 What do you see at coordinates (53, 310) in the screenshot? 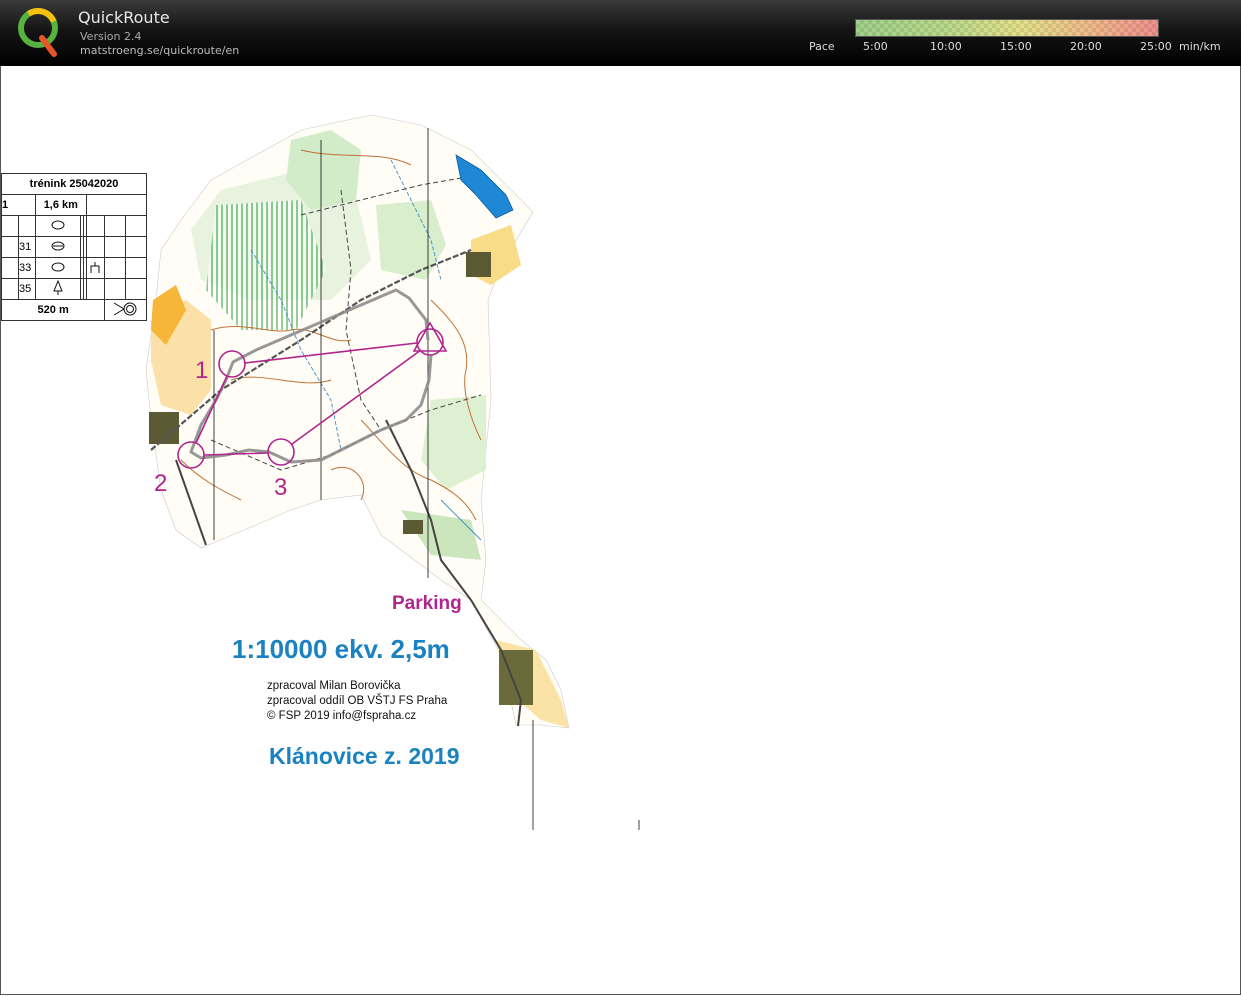
I see `finish-distance: 520 m` at bounding box center [53, 310].